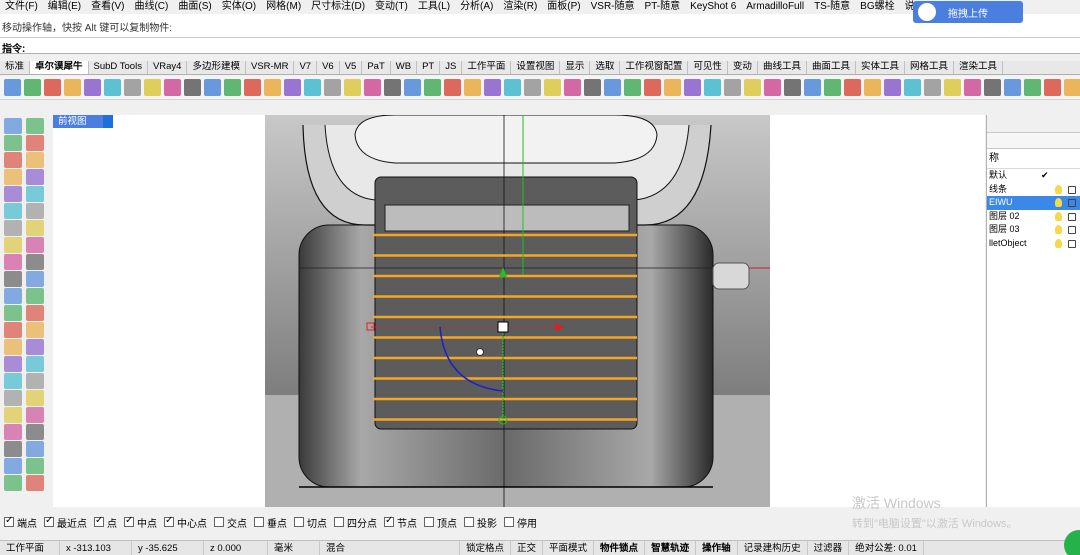 The width and height of the screenshot is (1080, 555). Describe the element at coordinates (118, 67) in the screenshot. I see `toolbar-tab: SubD Tools` at that location.